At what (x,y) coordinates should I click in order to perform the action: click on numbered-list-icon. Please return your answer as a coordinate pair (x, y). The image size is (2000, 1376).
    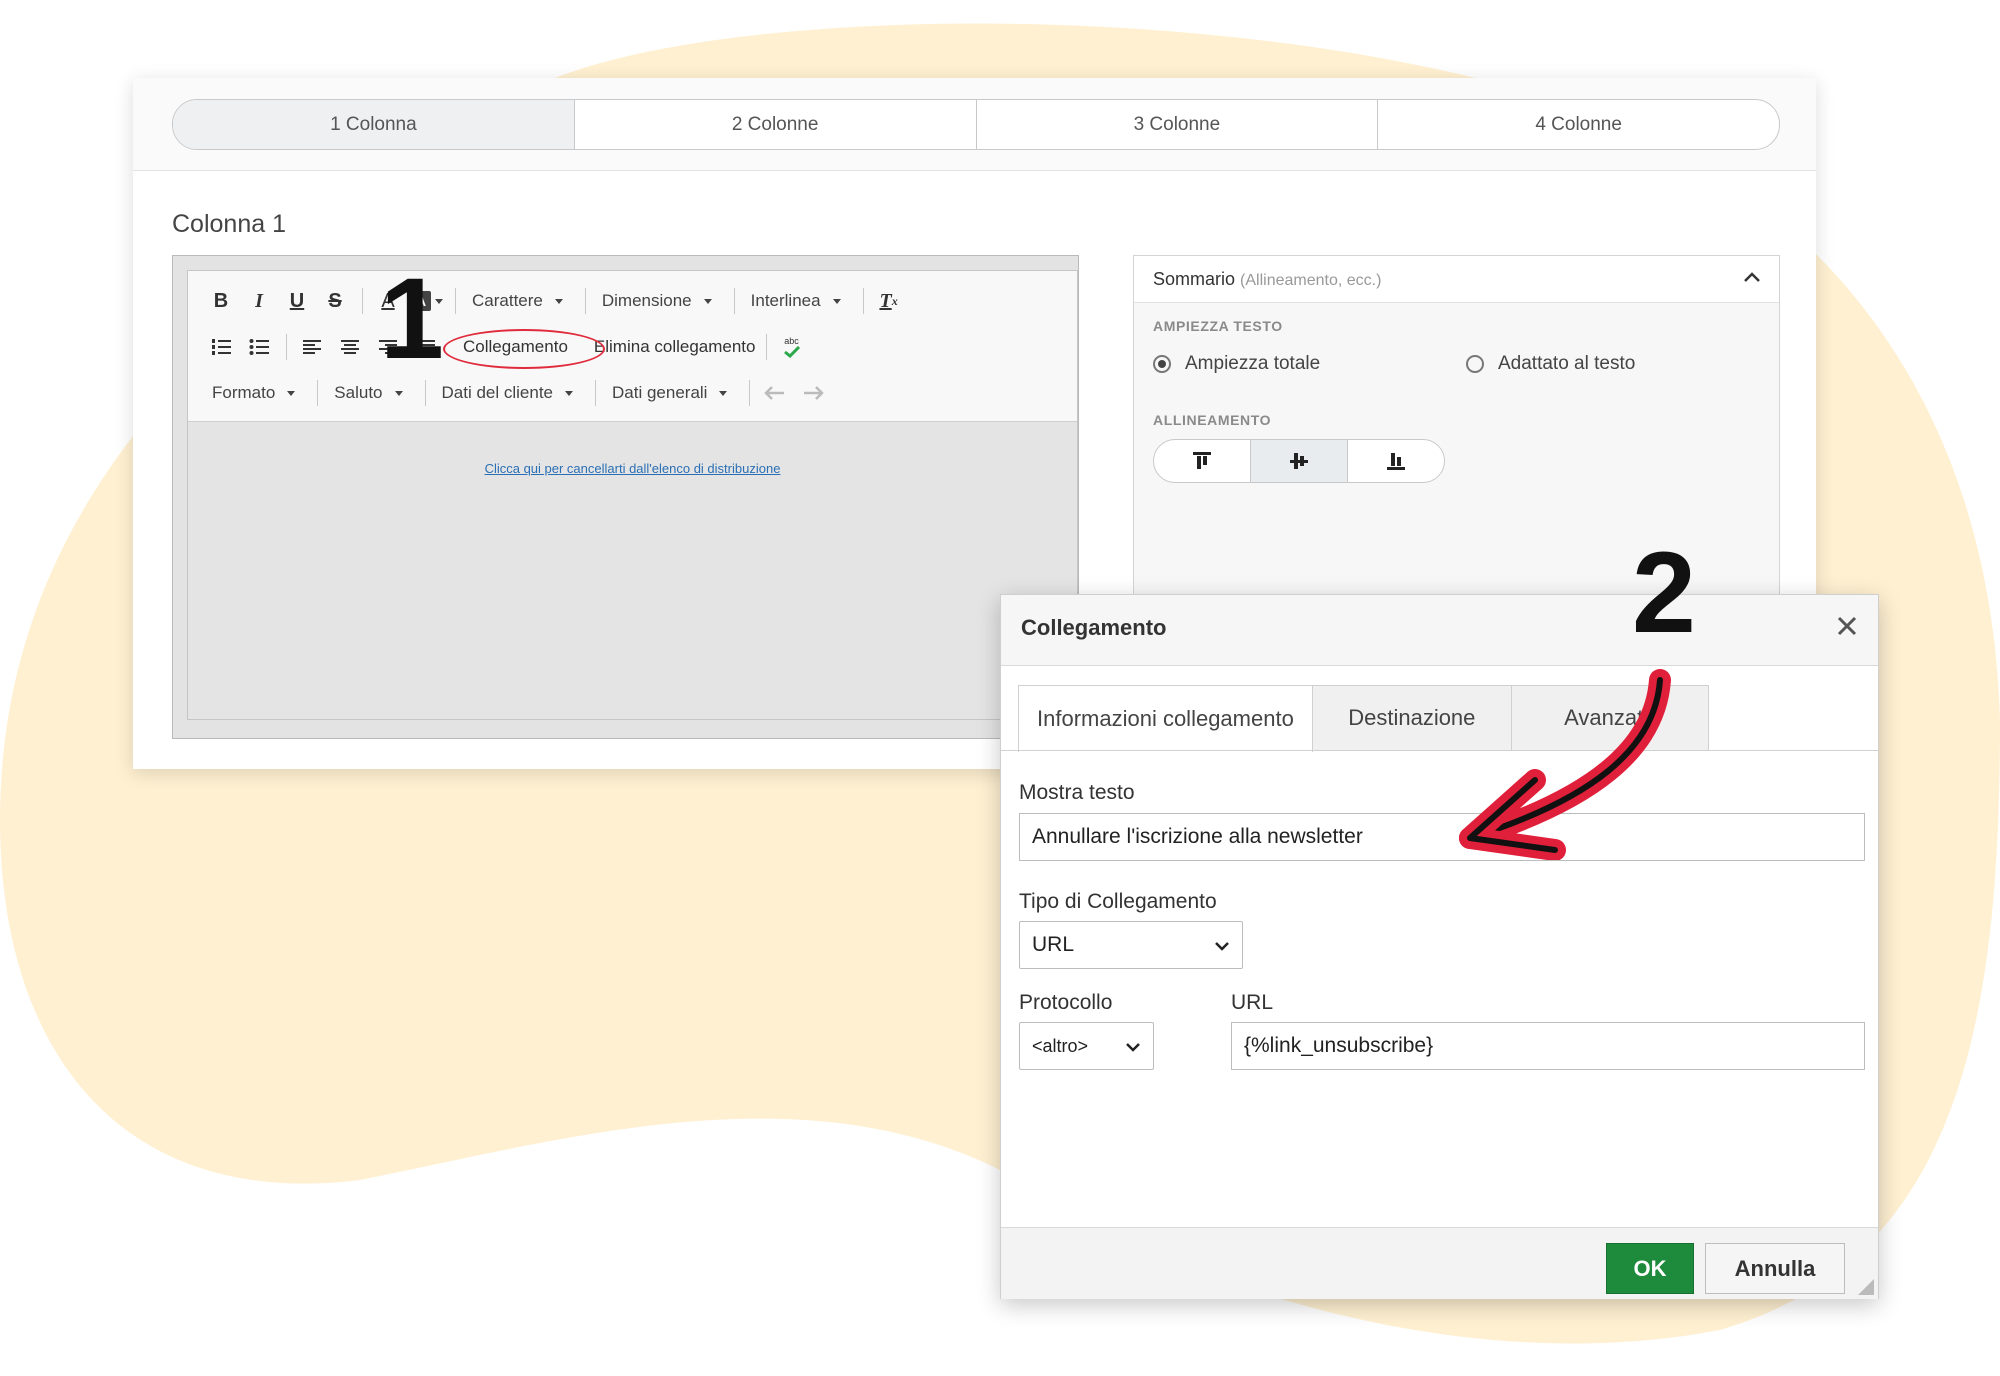
    Looking at the image, I should click on (221, 347).